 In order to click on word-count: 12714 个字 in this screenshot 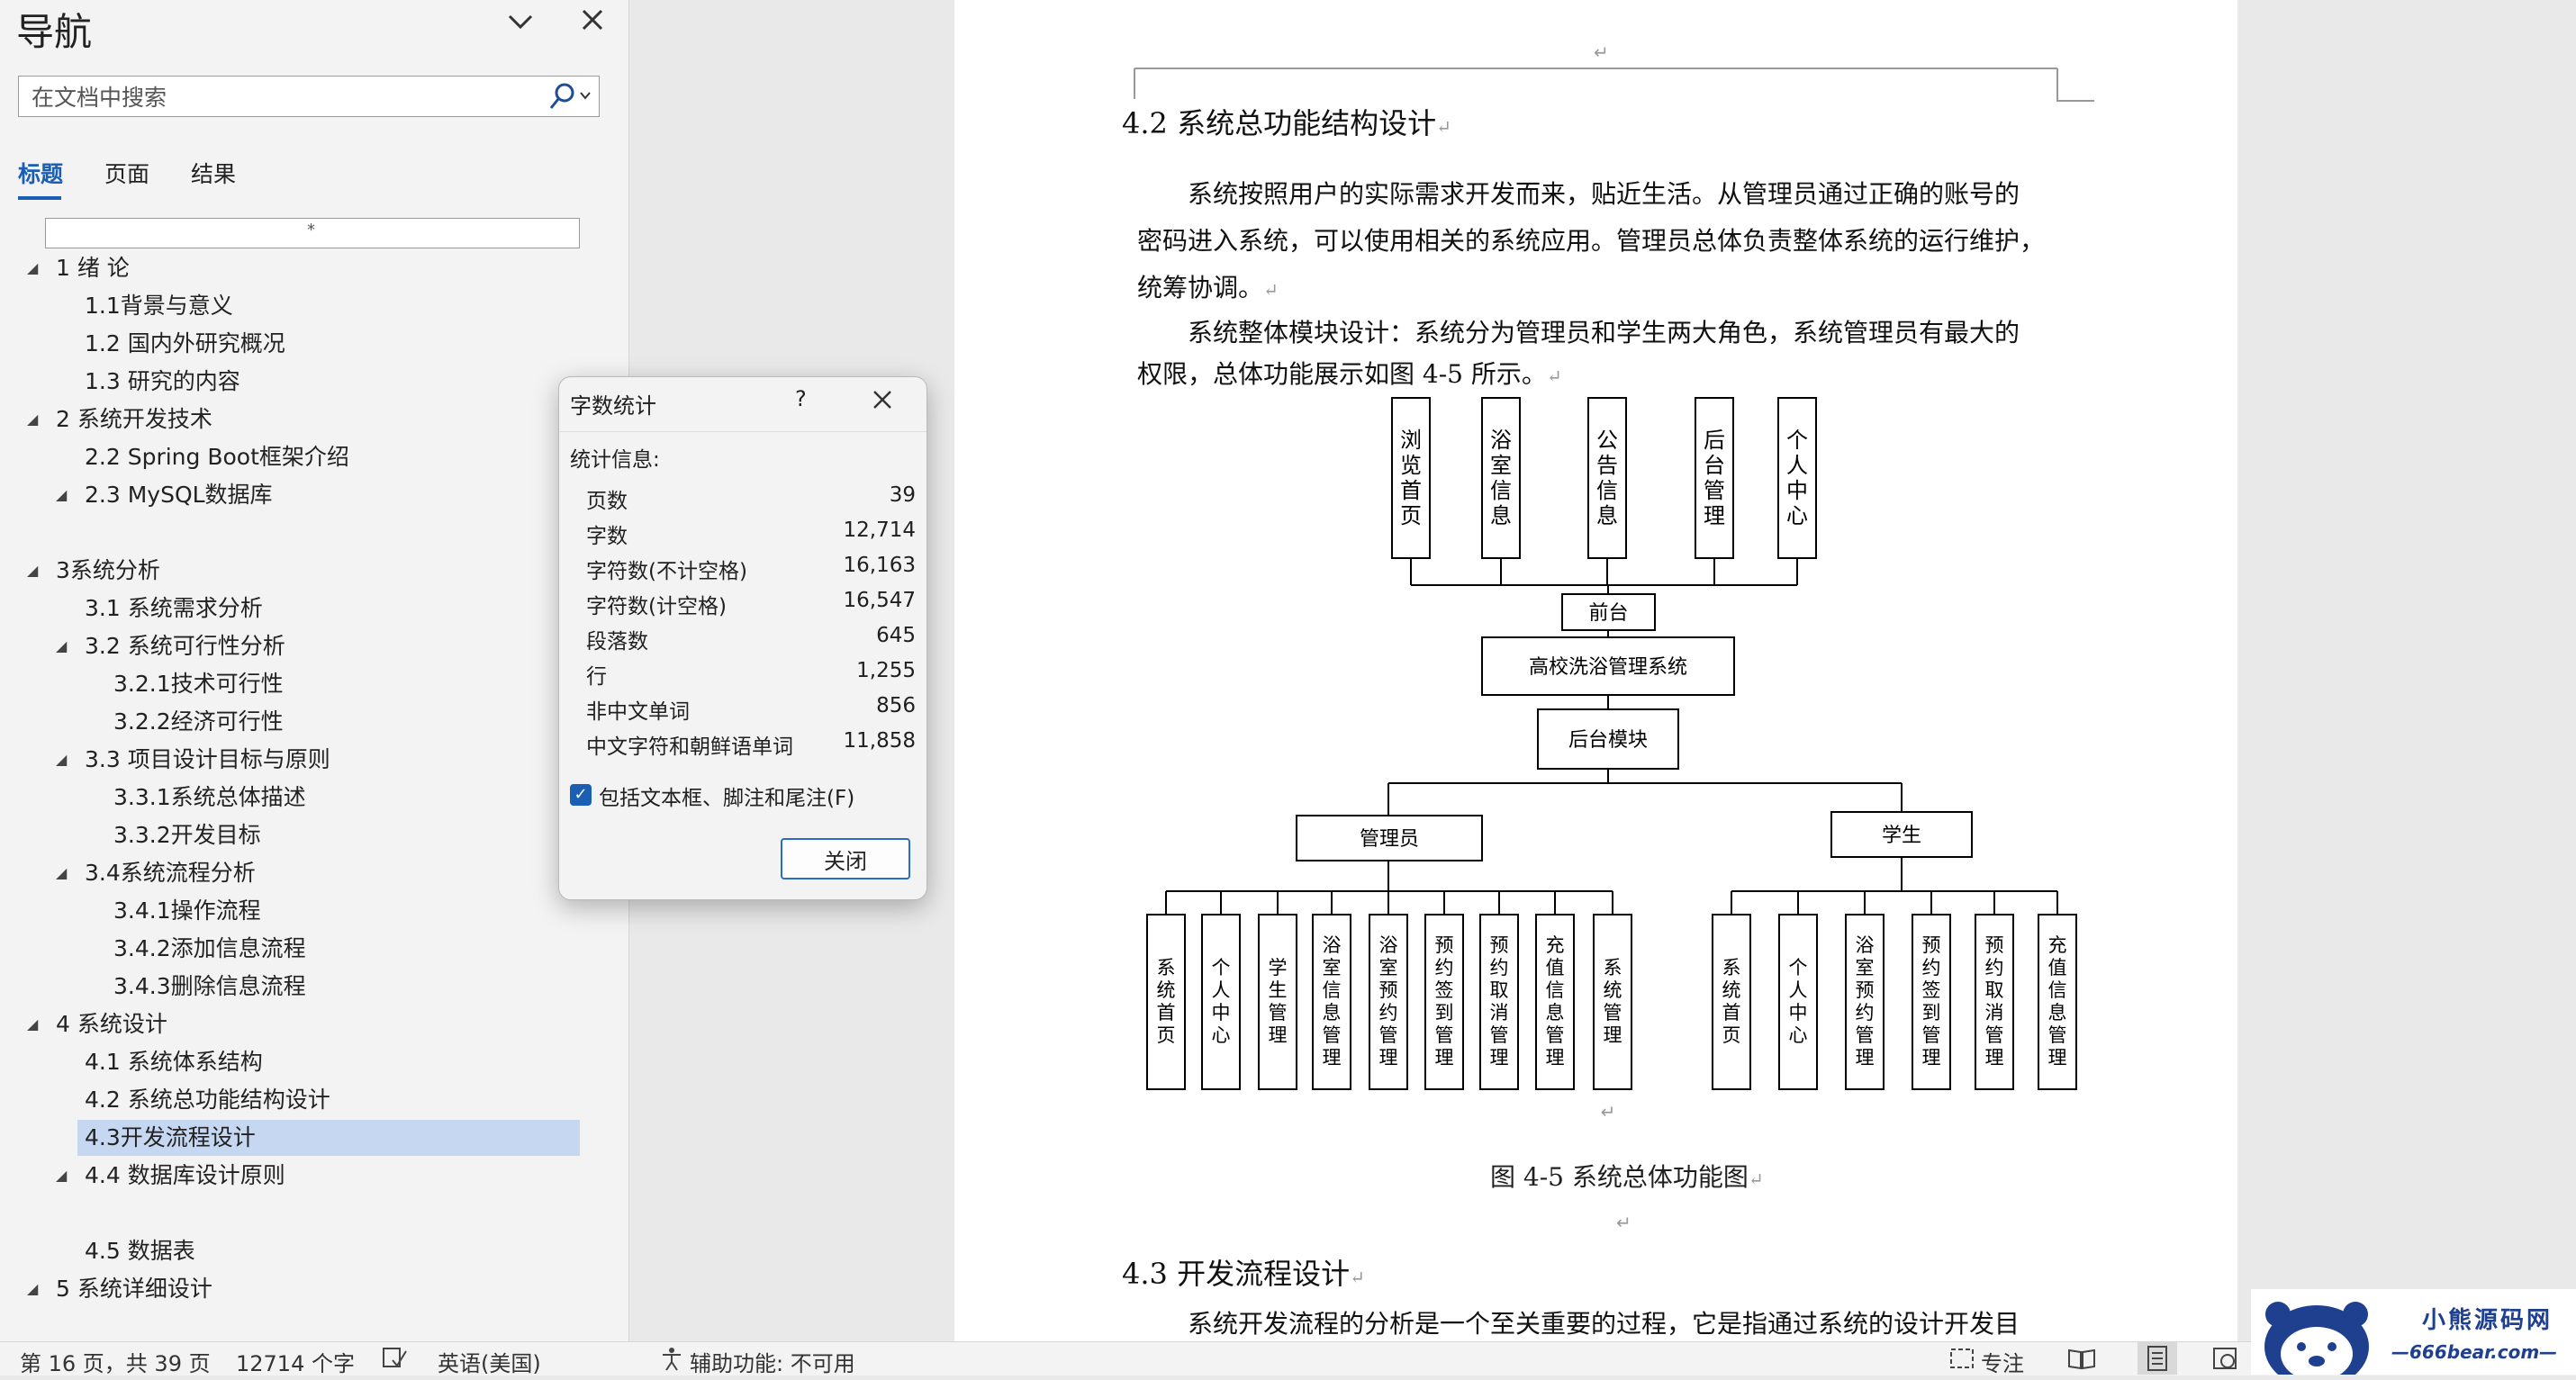, I will do `click(295, 1361)`.